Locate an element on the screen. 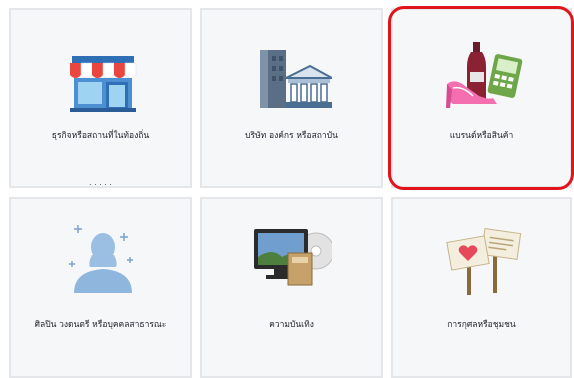 Image resolution: width=574 pixels, height=378 pixels. storefront-icon is located at coordinates (103, 83).